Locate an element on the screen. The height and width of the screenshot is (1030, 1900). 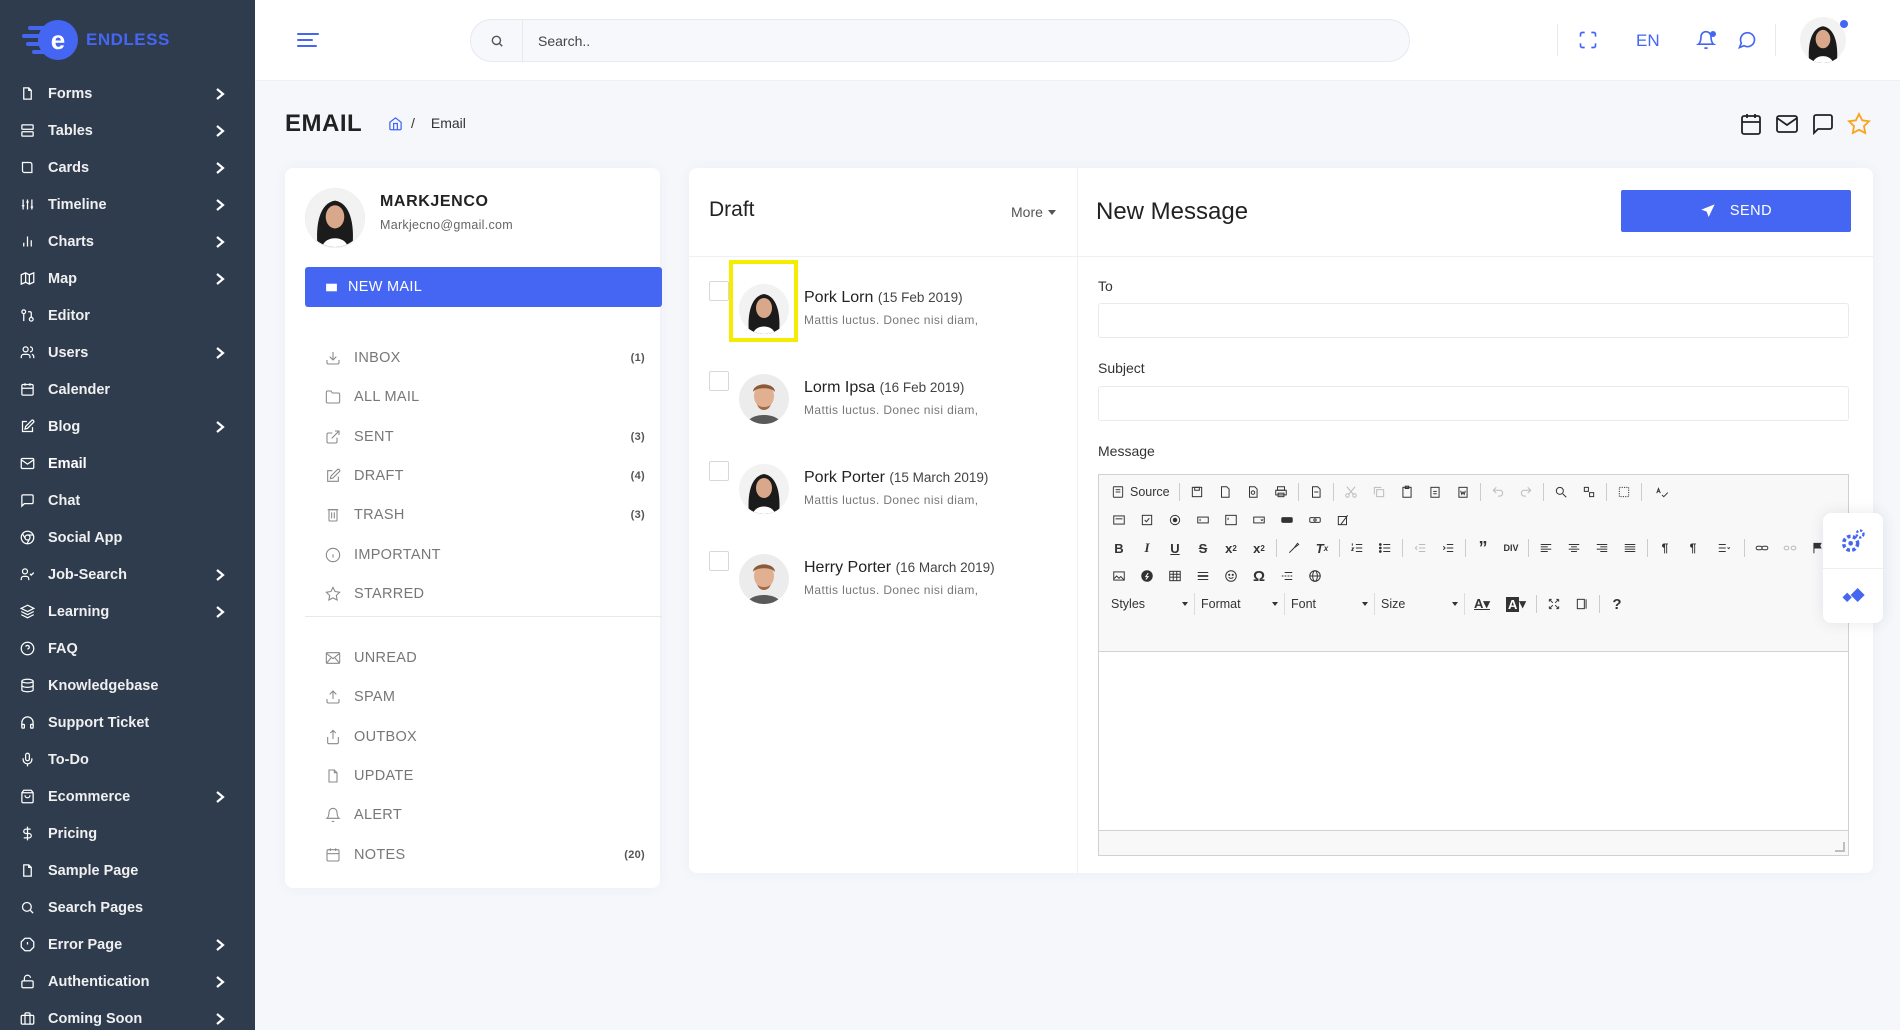
indent-icon is located at coordinates (1448, 548).